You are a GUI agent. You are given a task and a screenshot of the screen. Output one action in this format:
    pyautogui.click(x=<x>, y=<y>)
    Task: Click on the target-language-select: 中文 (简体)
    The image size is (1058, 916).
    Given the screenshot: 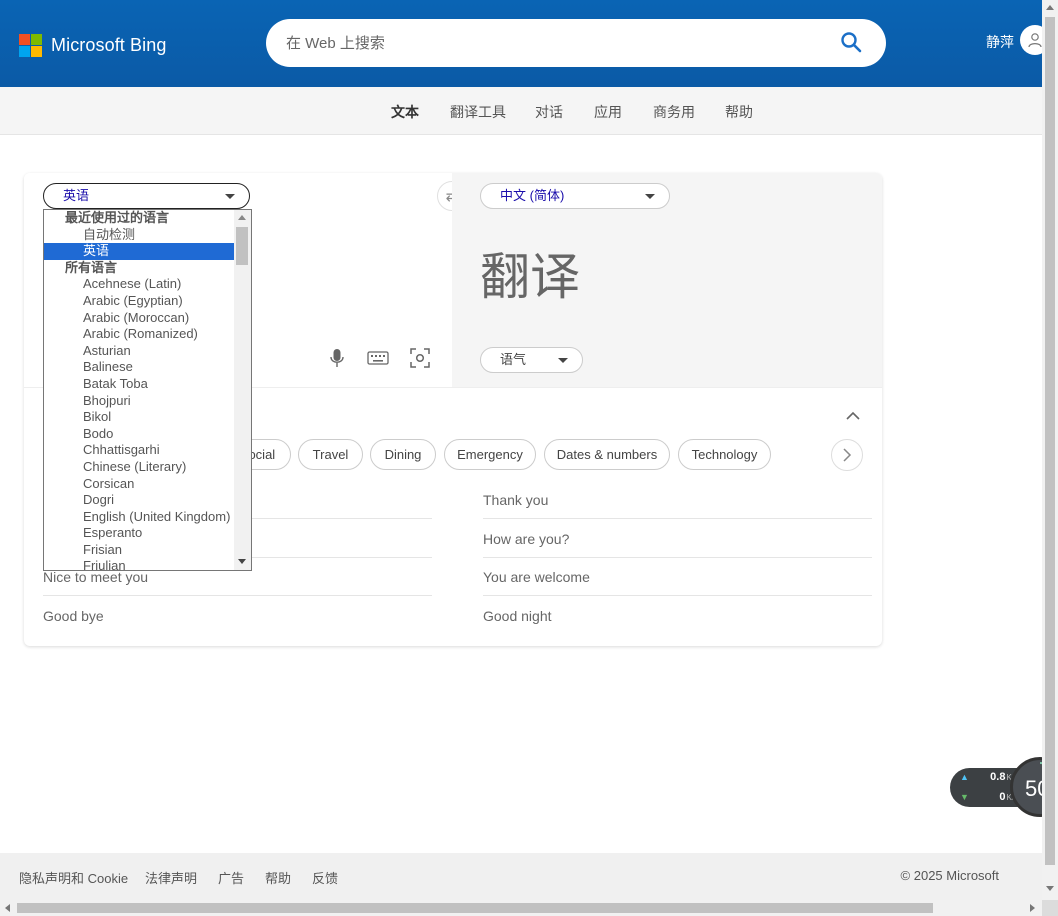 What is the action you would take?
    pyautogui.click(x=575, y=196)
    